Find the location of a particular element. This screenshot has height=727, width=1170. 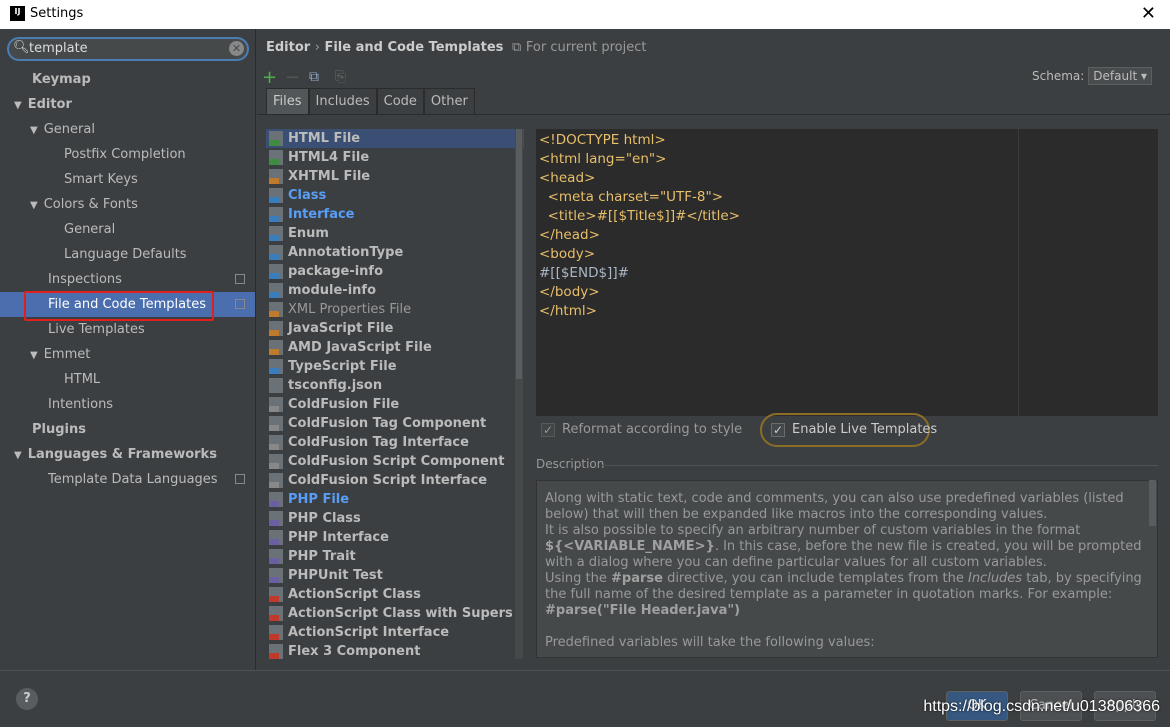

tree-item: Inspections is located at coordinates (127, 279).